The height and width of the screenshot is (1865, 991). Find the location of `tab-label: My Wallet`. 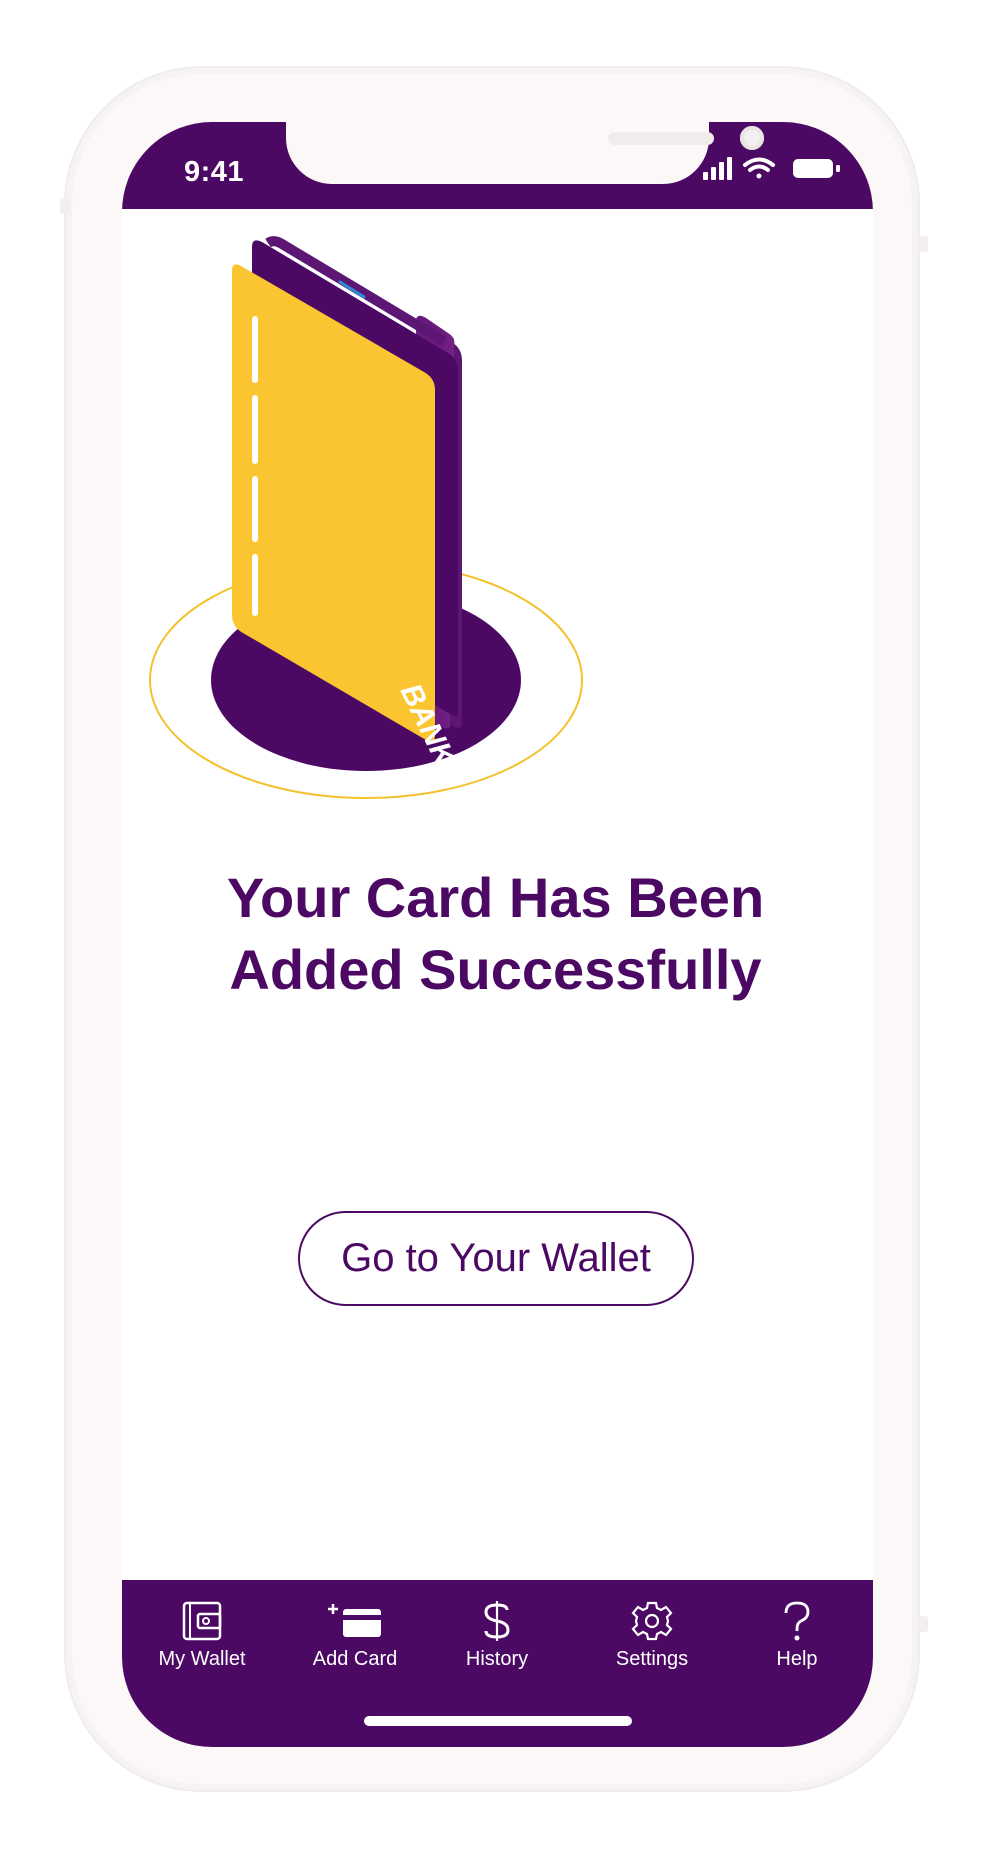

tab-label: My Wallet is located at coordinates (202, 1659).